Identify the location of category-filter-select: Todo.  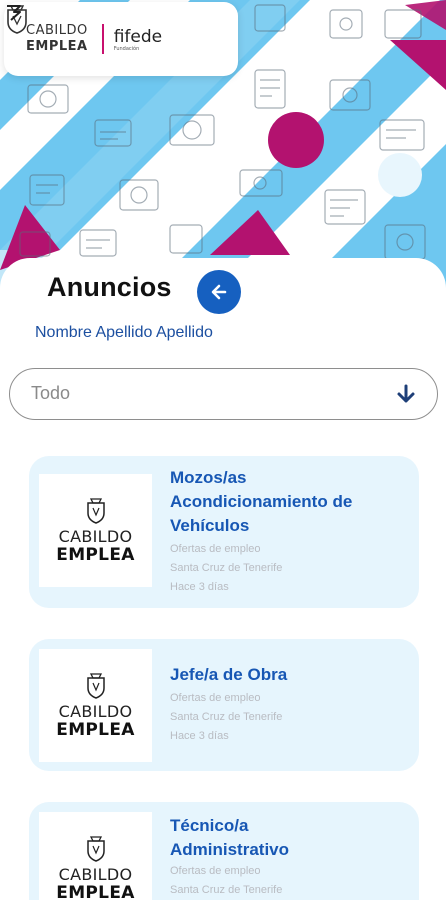
(223, 394).